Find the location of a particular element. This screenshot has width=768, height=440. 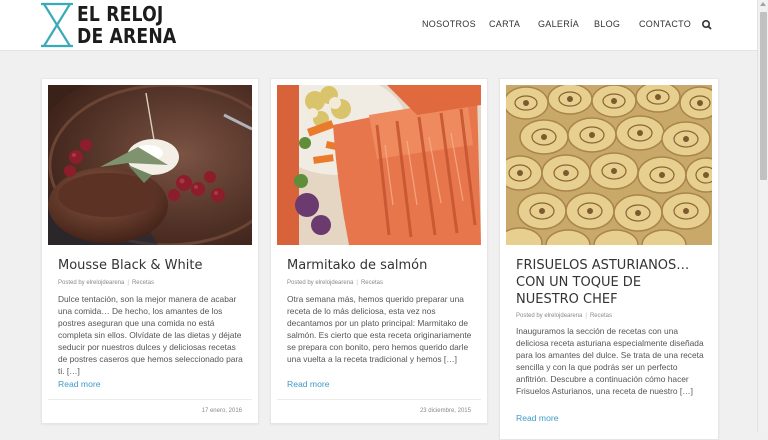

nav-item-blog: BLOG is located at coordinates (607, 24).